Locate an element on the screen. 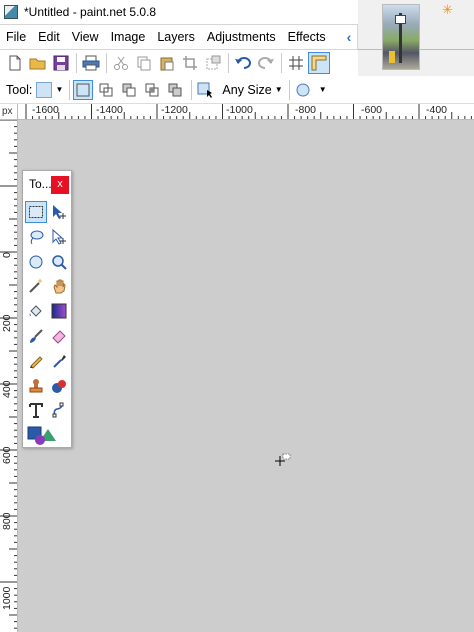 The image size is (474, 632). magic-wand-icon is located at coordinates (36, 286).